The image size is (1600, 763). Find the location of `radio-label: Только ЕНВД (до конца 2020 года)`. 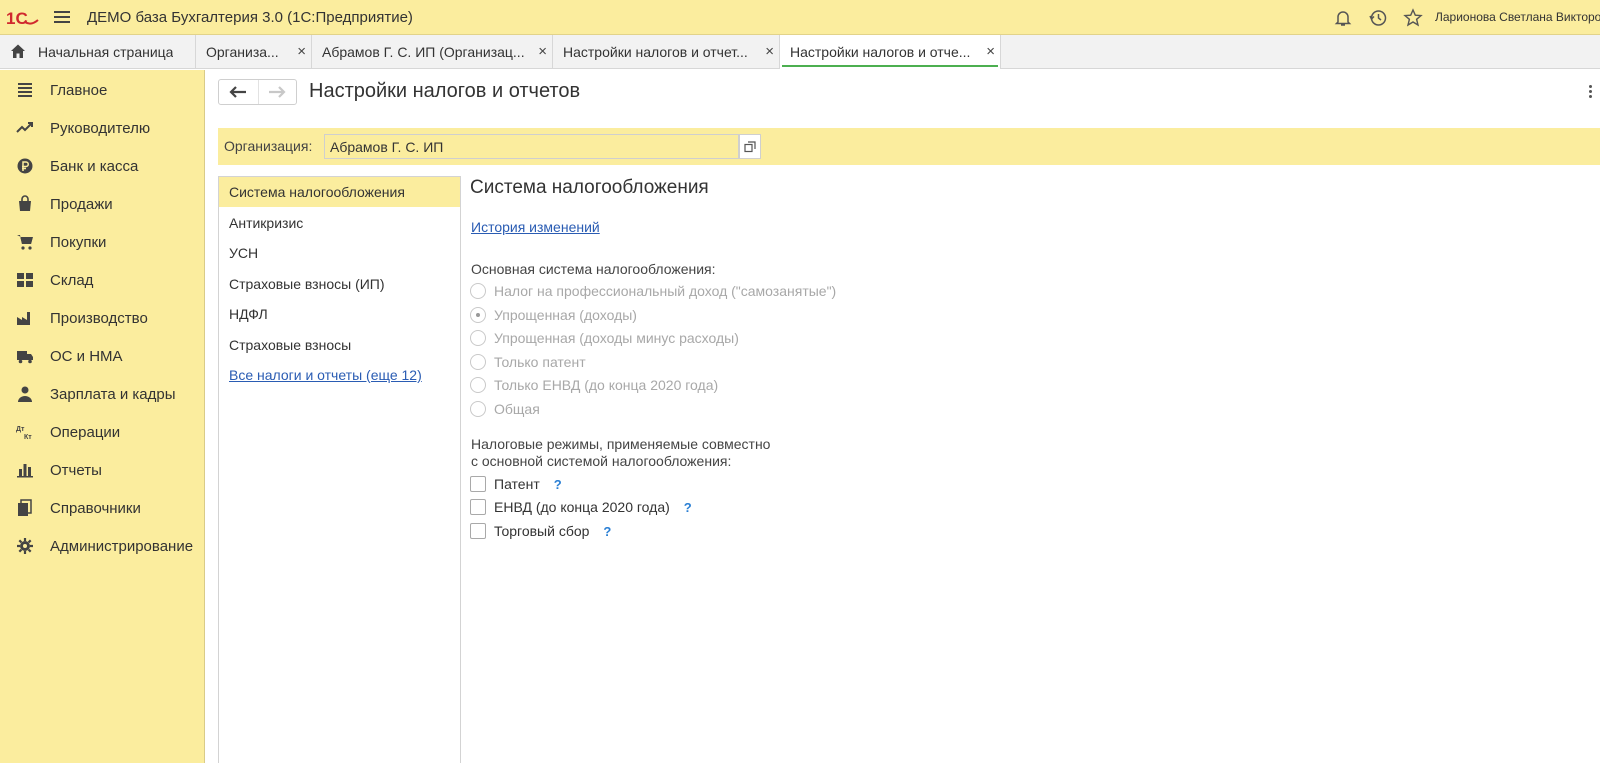

radio-label: Только ЕНВД (до конца 2020 года) is located at coordinates (606, 385).